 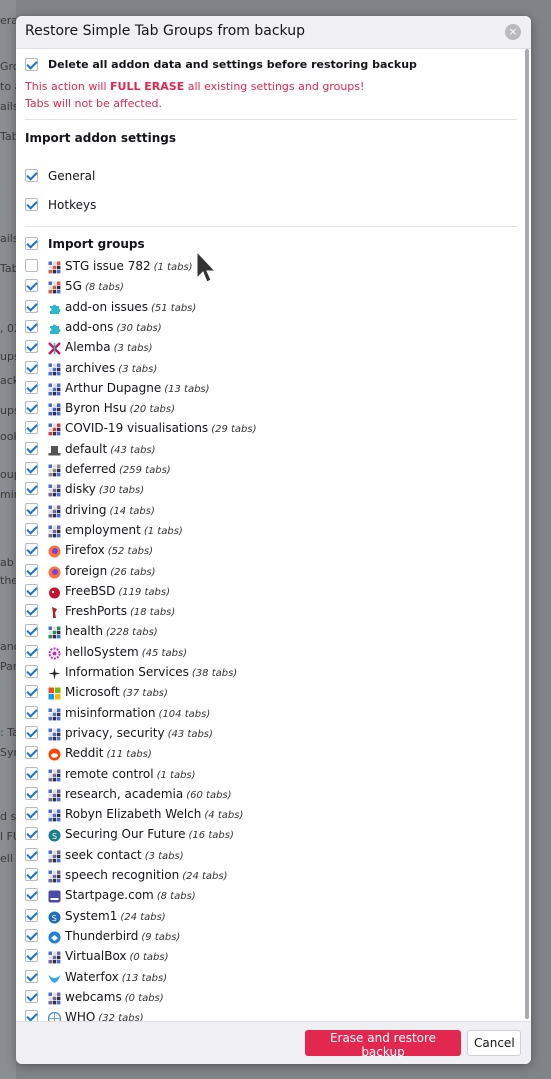 What do you see at coordinates (8, 86) in the screenshot?
I see `backdrop-text: to a` at bounding box center [8, 86].